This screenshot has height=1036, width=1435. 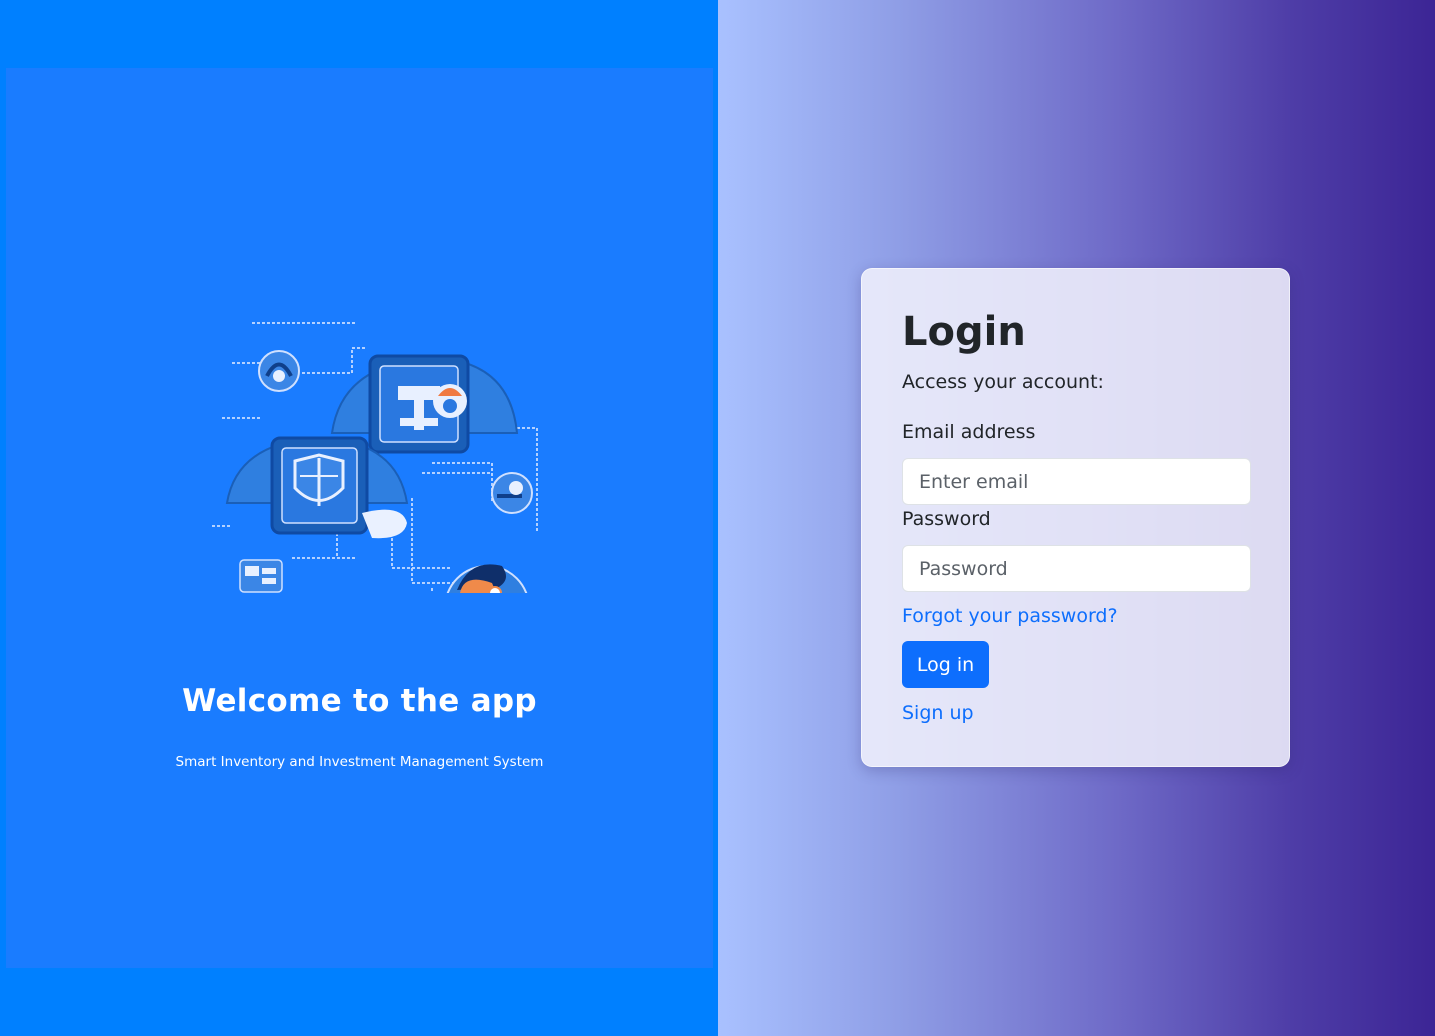 What do you see at coordinates (1076, 568) in the screenshot?
I see `password-input` at bounding box center [1076, 568].